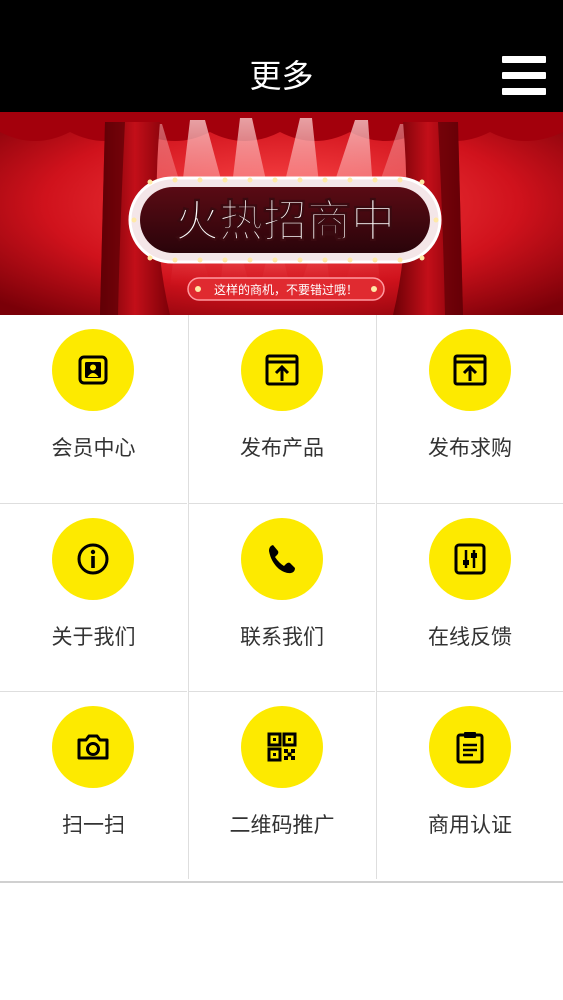  I want to click on grid-item-qr-promotion: 二维码推广, so click(281, 785).